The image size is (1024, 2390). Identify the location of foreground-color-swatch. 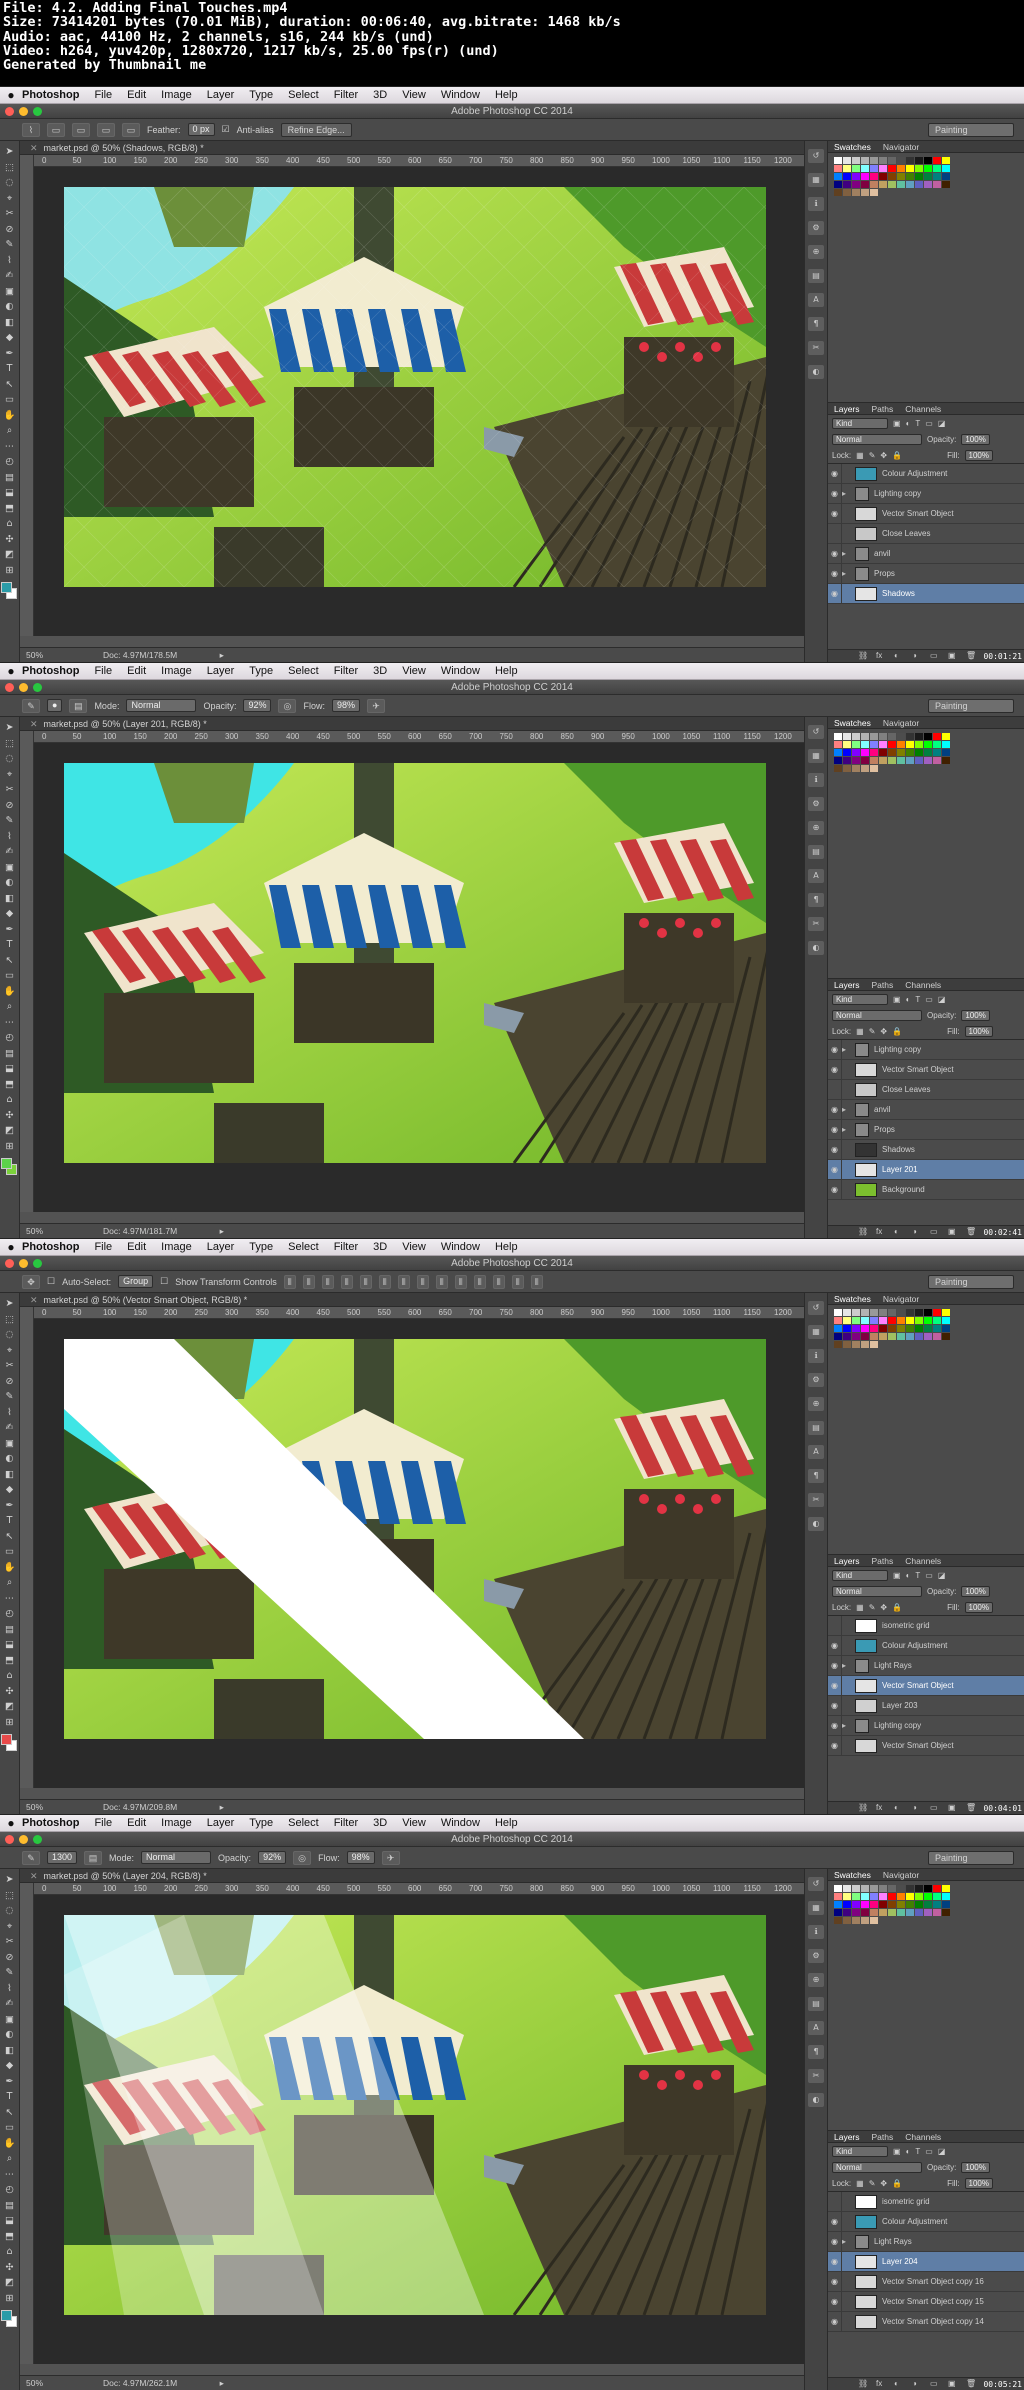
(6, 1739).